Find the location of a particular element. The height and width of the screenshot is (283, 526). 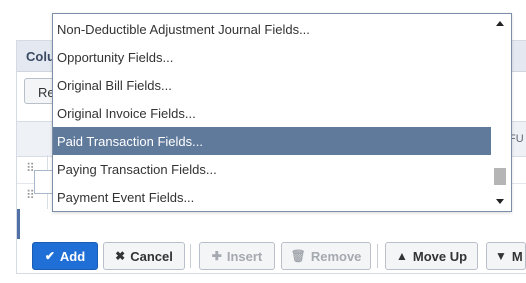

remove-button: 🗑 Remove is located at coordinates (326, 256).